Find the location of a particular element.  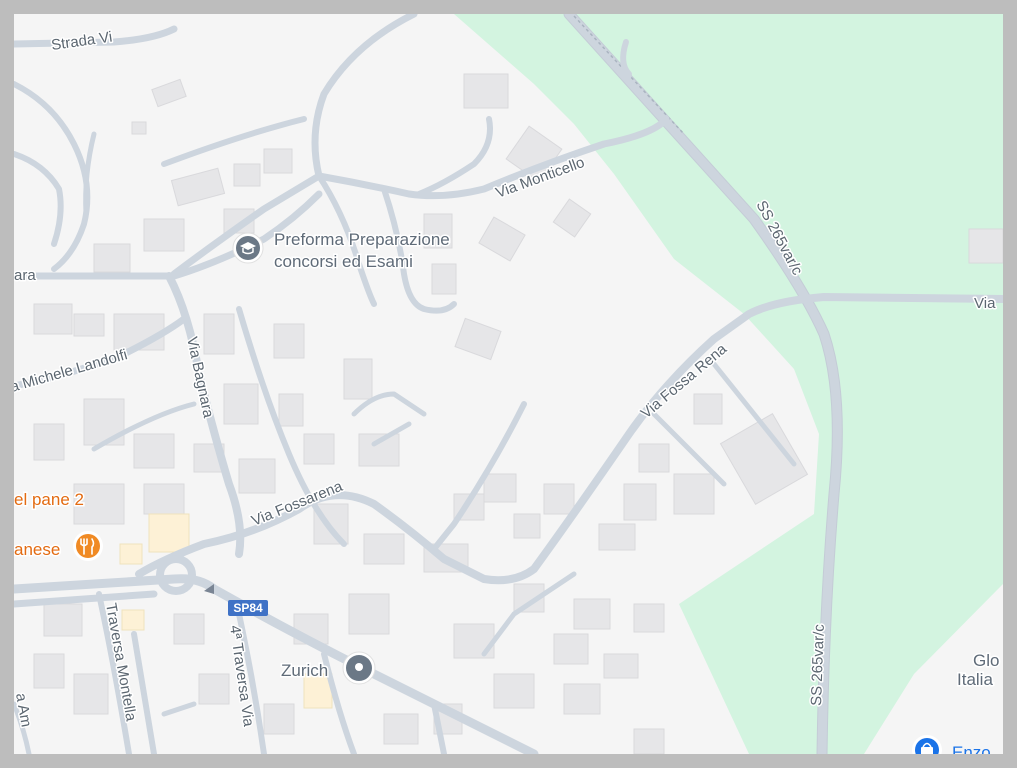

road-label-ss265-lower: SS 265var/c is located at coordinates (818, 664).